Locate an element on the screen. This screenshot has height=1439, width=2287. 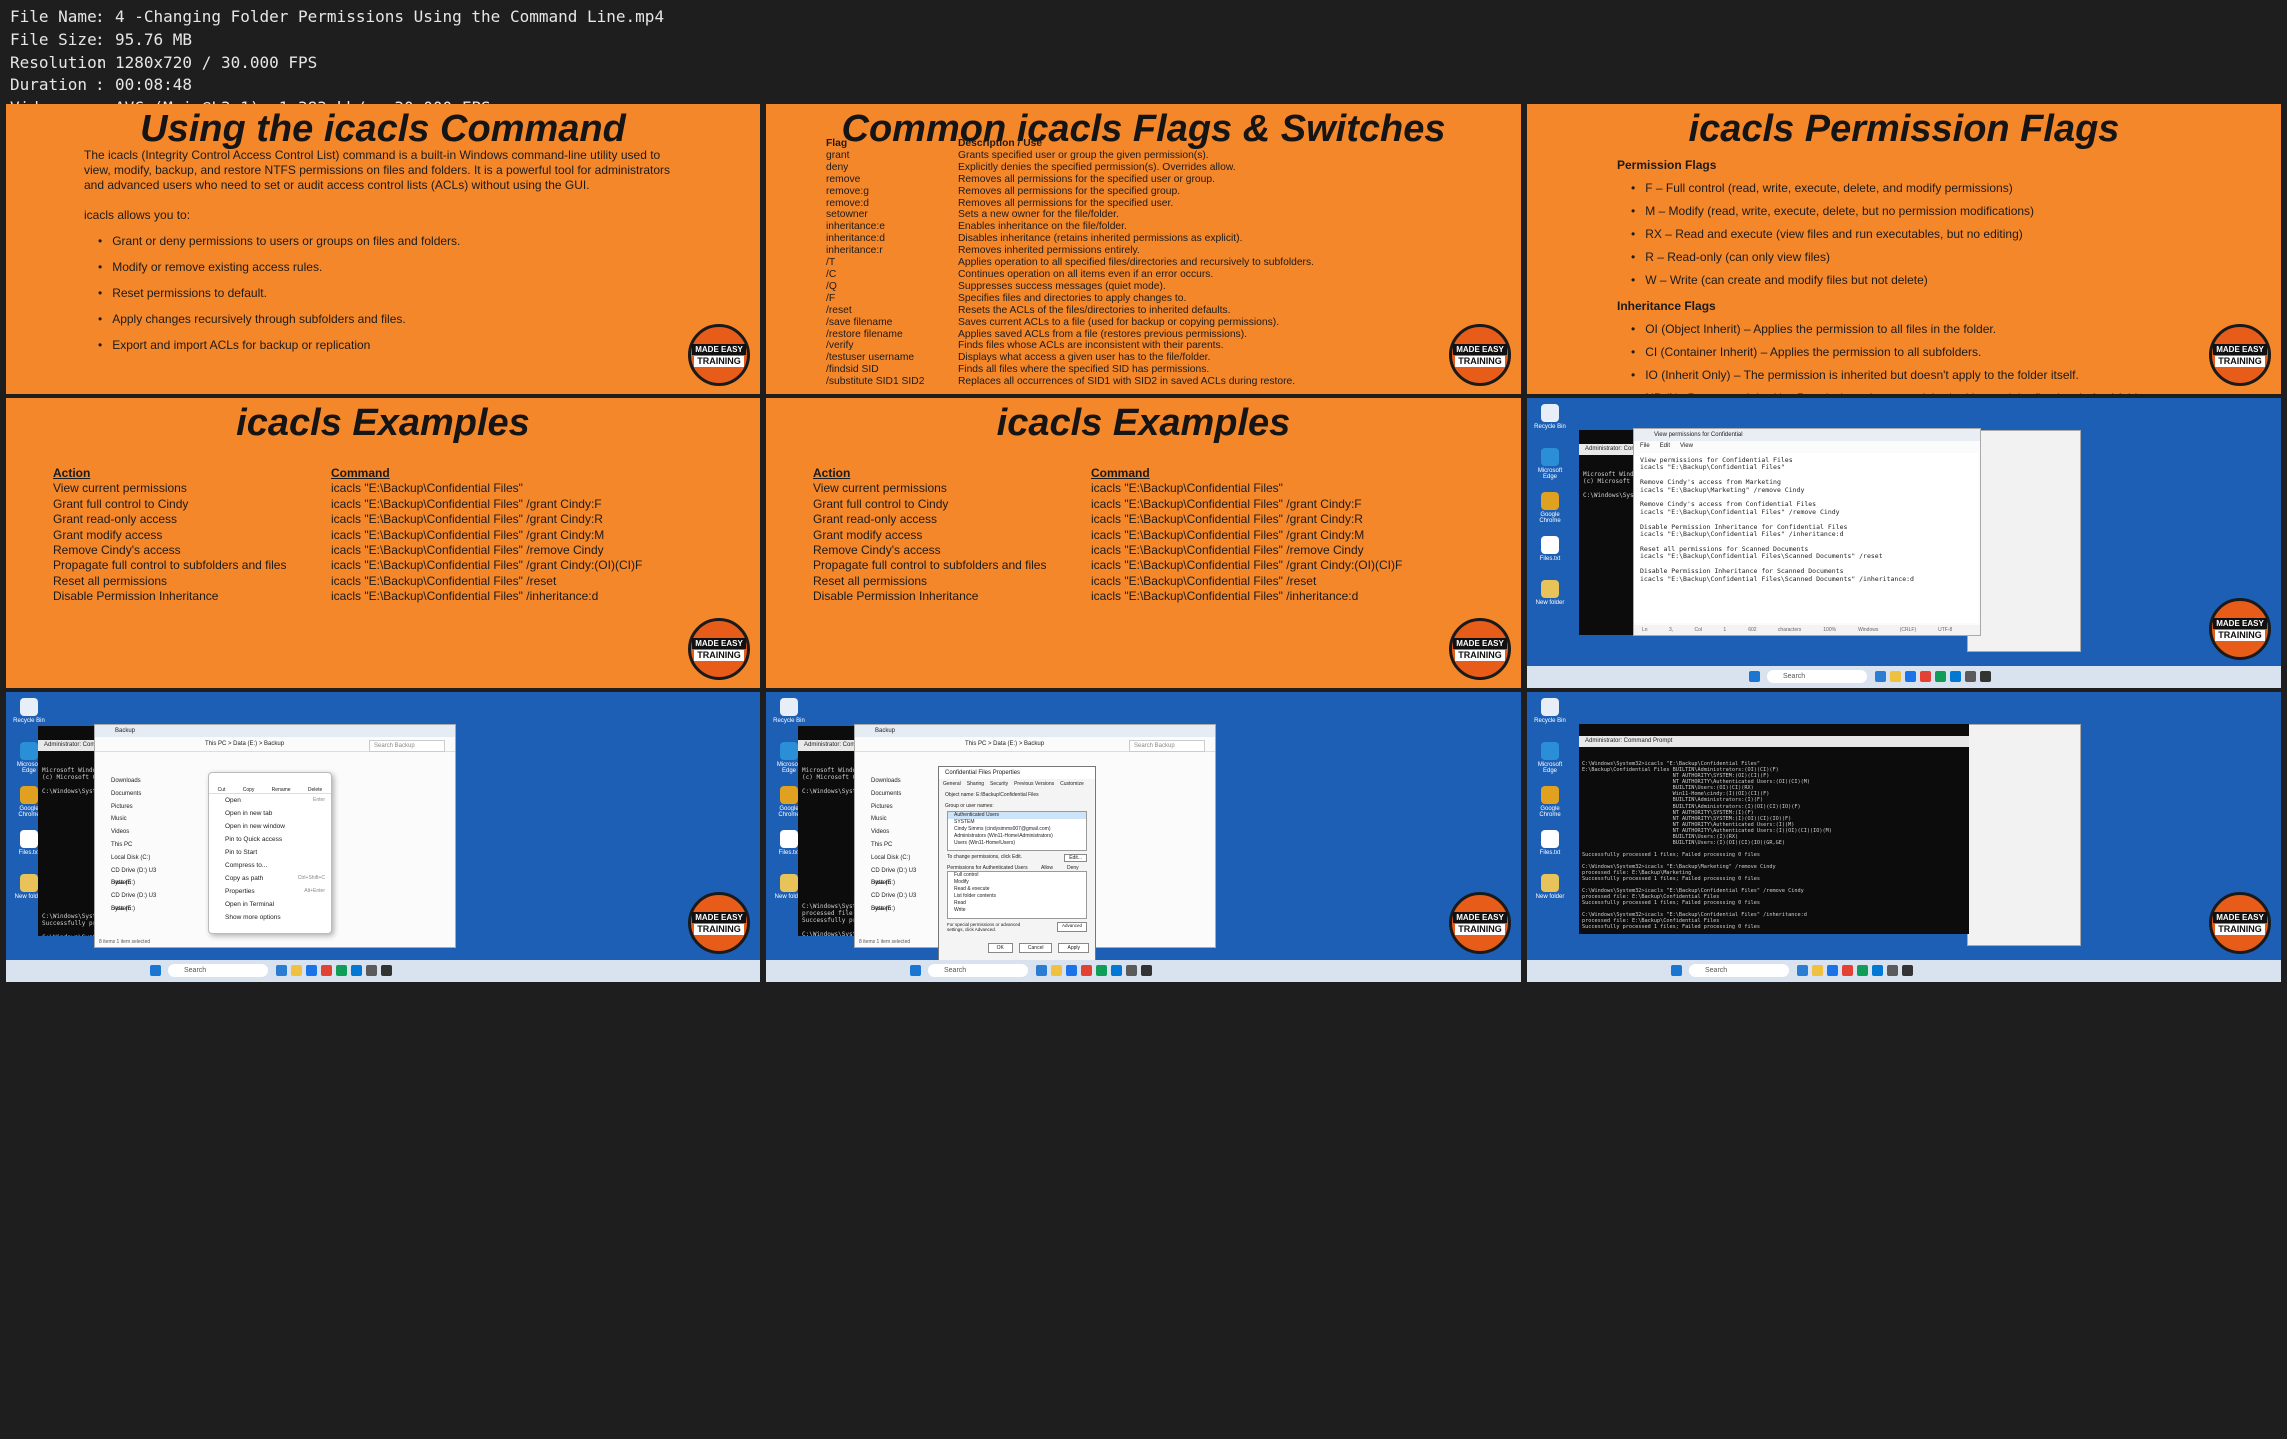
dialog-button: Cancel is located at coordinates (1035, 948).